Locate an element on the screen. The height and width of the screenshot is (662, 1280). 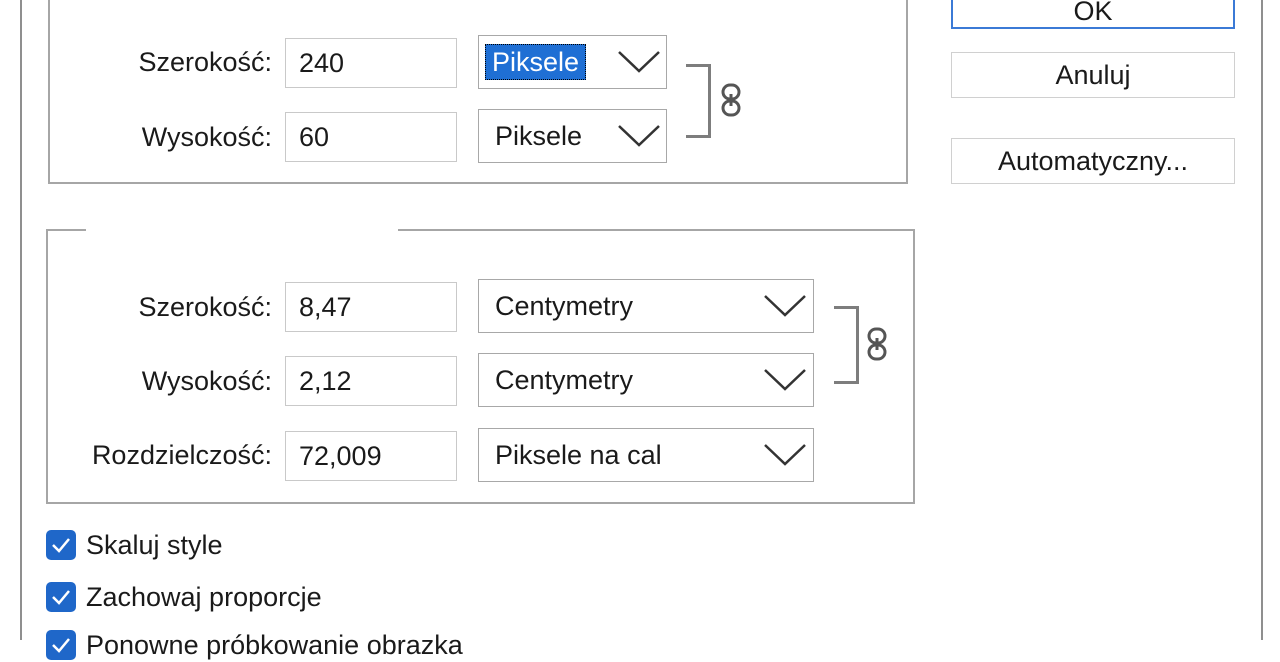
dialog-left-edge is located at coordinates (11, 320).